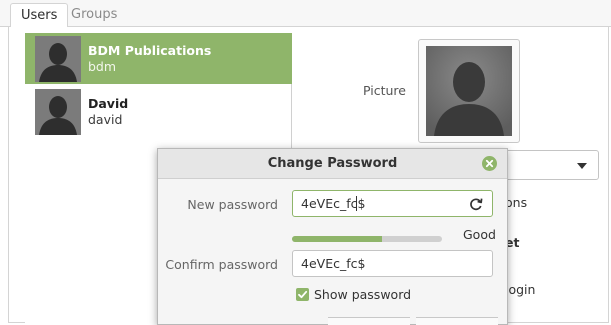  I want to click on text-caret, so click(356, 203).